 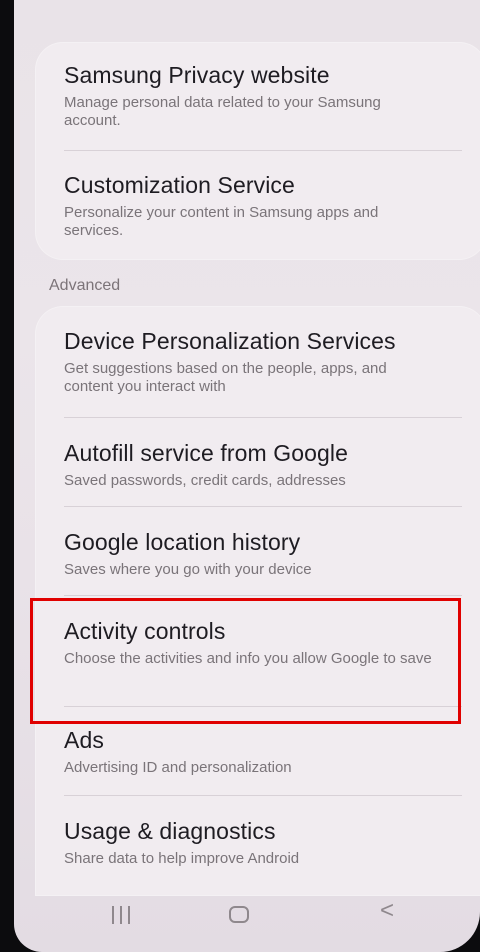 I want to click on item-description: Share data to help improve Android, so click(x=182, y=858).